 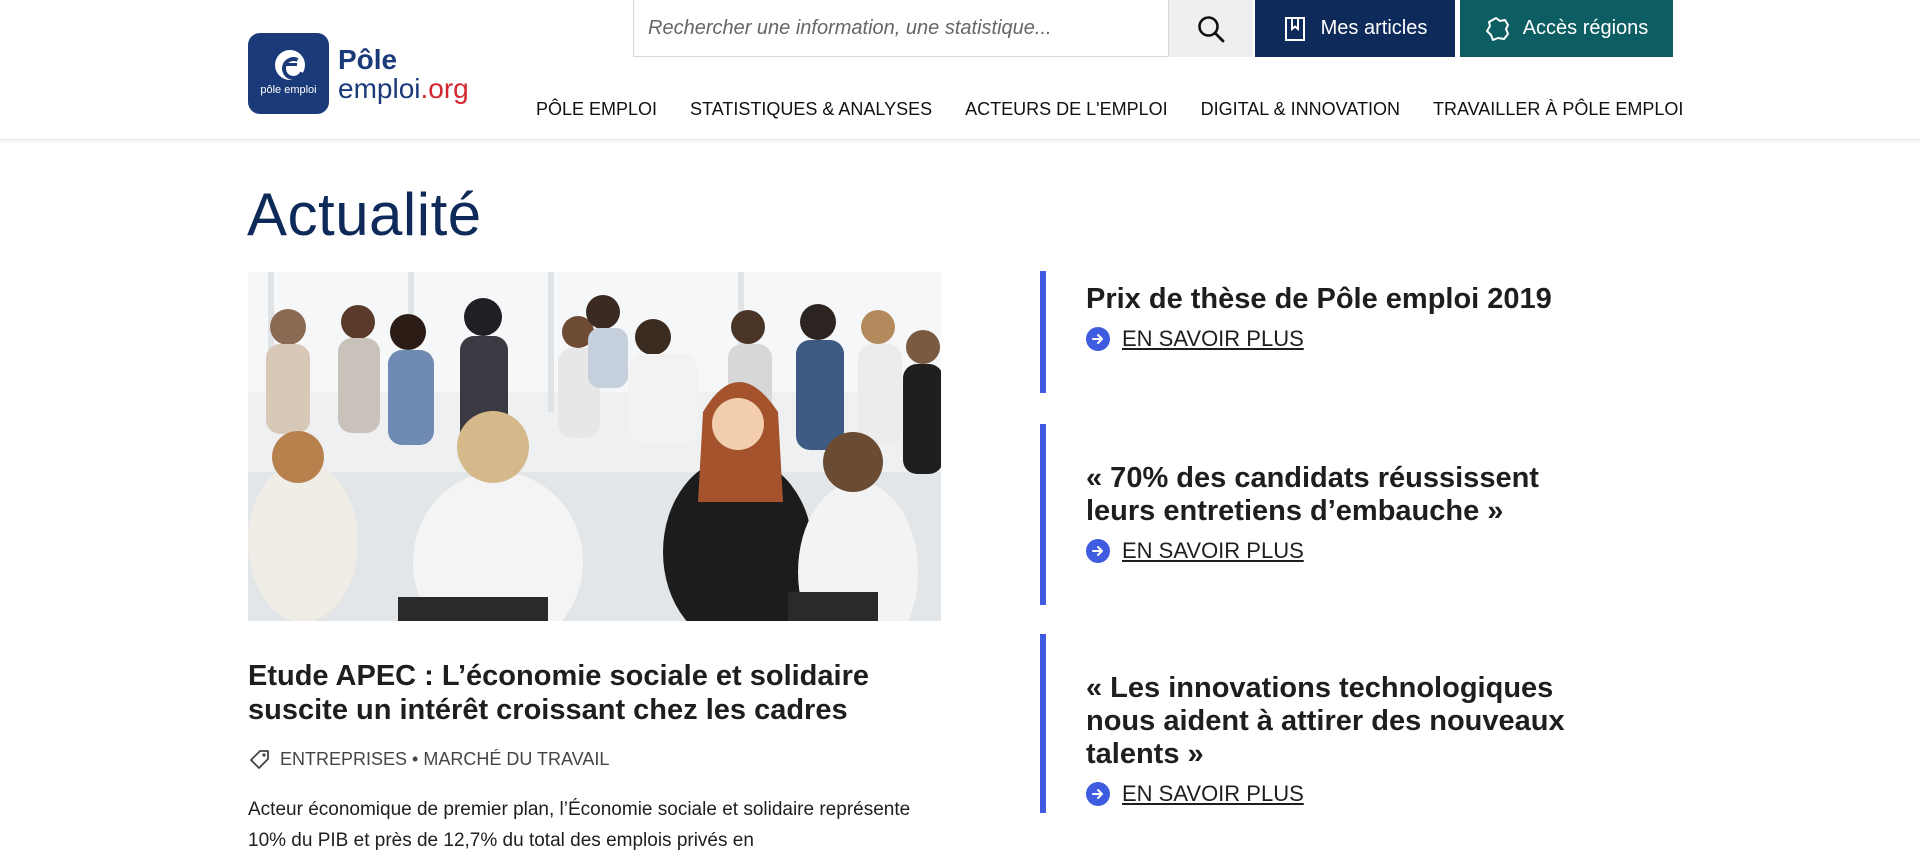 I want to click on hero-photo, so click(x=594, y=446).